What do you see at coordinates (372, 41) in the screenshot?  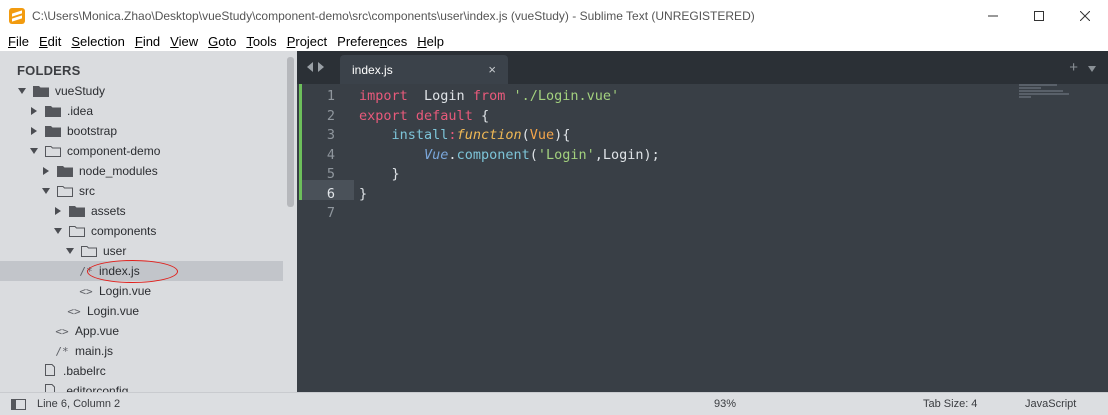 I see `menu-item: Preferences` at bounding box center [372, 41].